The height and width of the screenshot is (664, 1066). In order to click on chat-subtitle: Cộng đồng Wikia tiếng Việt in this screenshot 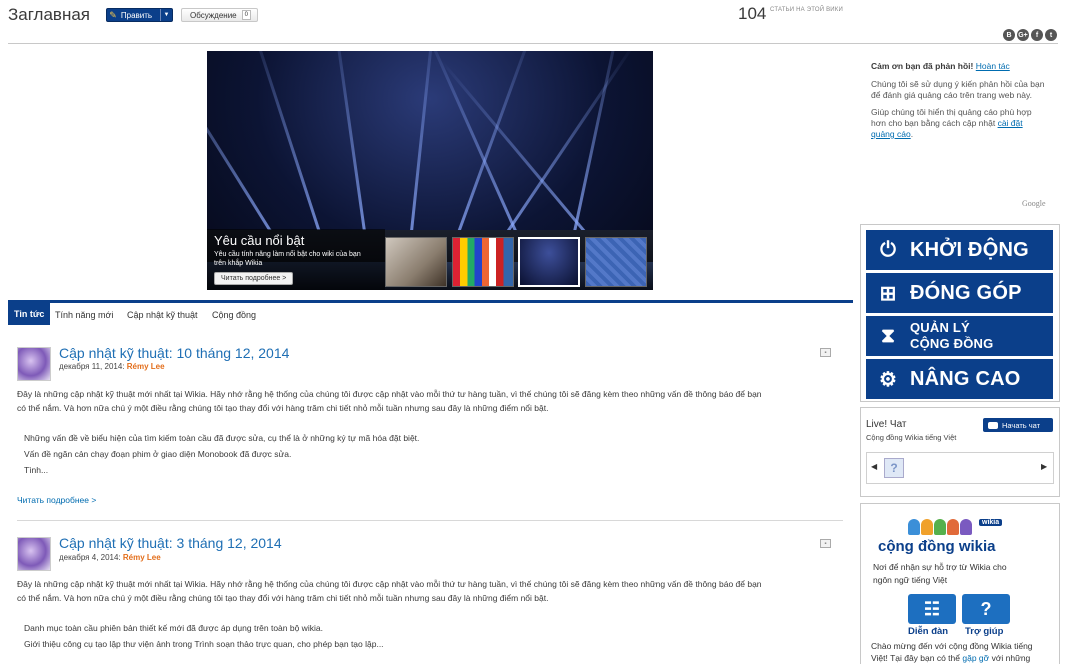, I will do `click(911, 437)`.